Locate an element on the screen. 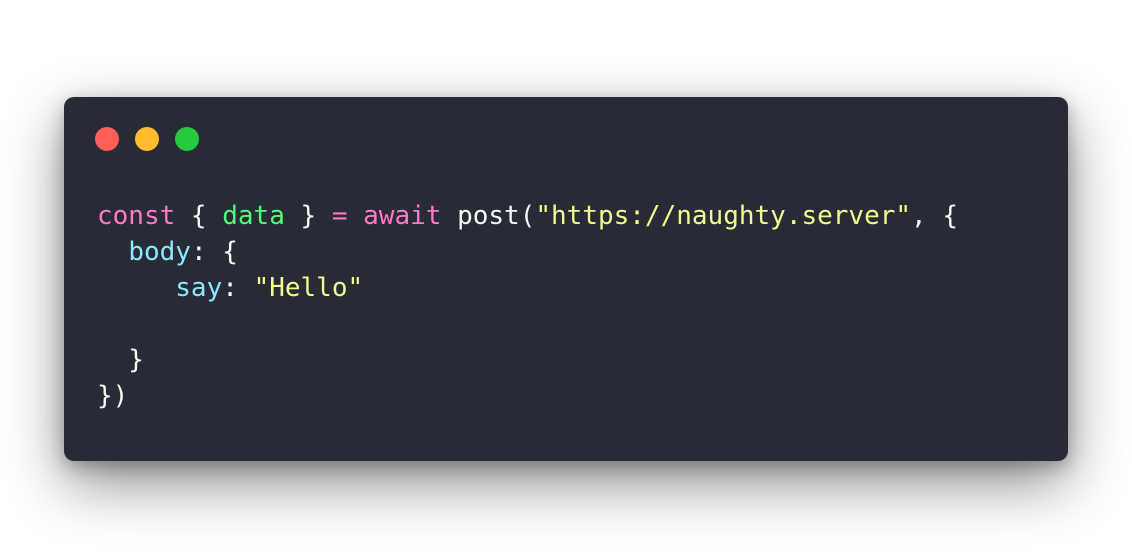 The width and height of the screenshot is (1132, 558). window-controls is located at coordinates (147, 139).